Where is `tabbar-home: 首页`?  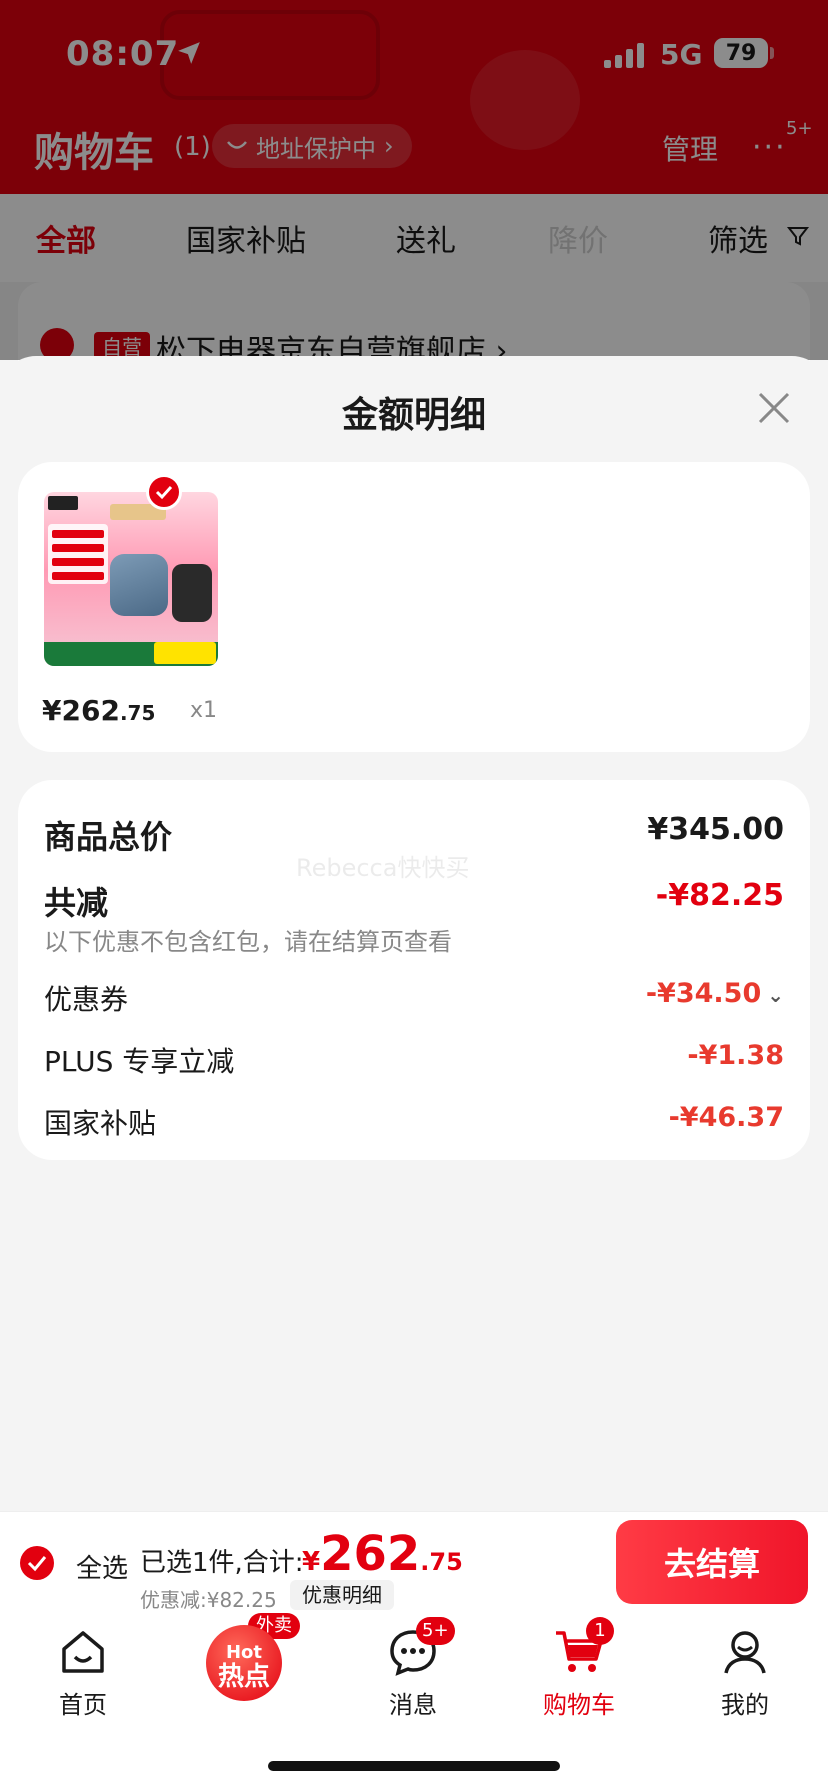
tabbar-home: 首页 is located at coordinates (83, 1672).